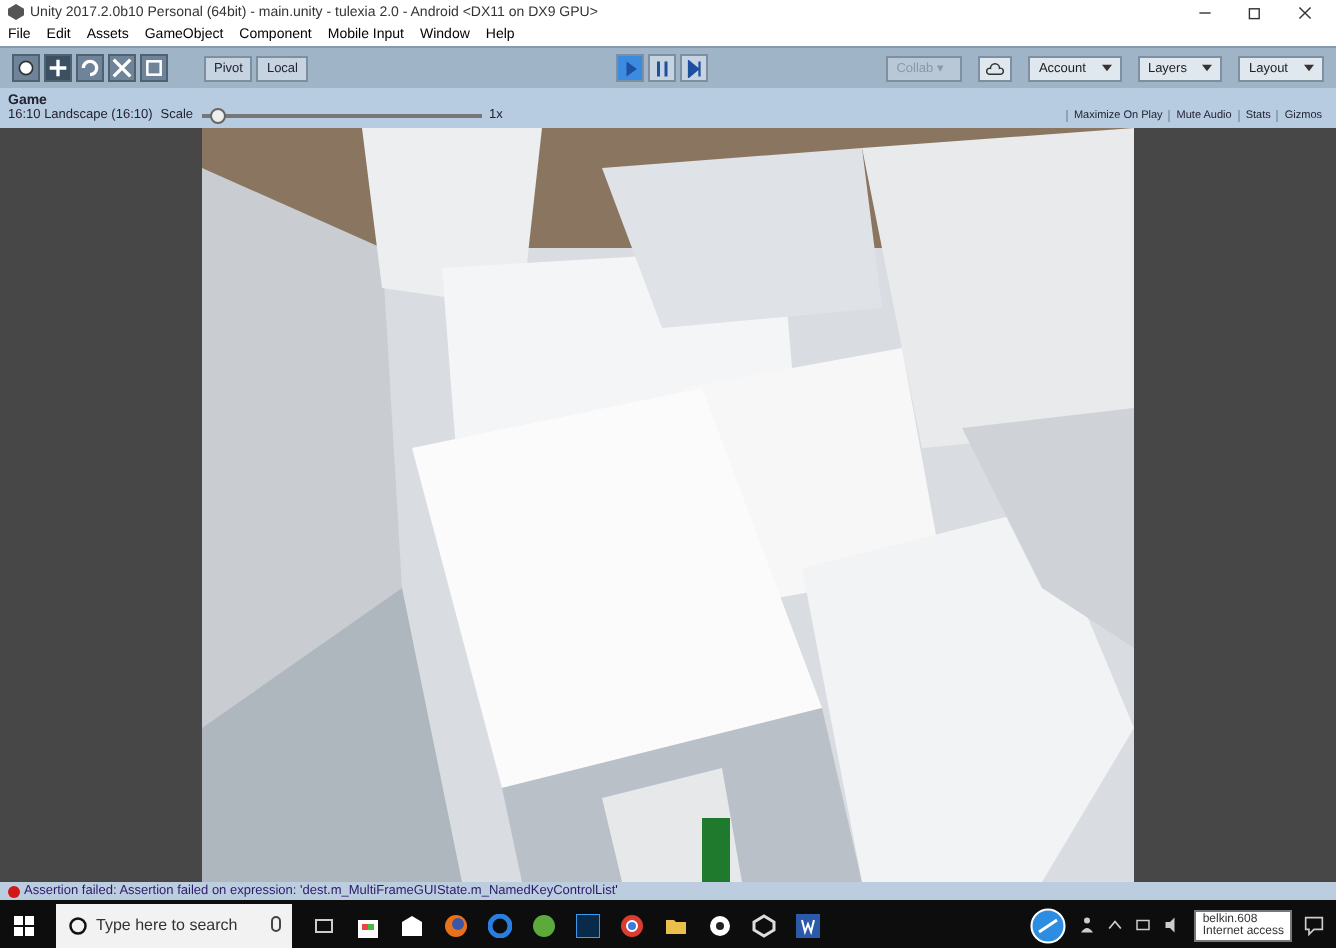 The width and height of the screenshot is (1336, 948). What do you see at coordinates (324, 925) in the screenshot?
I see `task-view-icon` at bounding box center [324, 925].